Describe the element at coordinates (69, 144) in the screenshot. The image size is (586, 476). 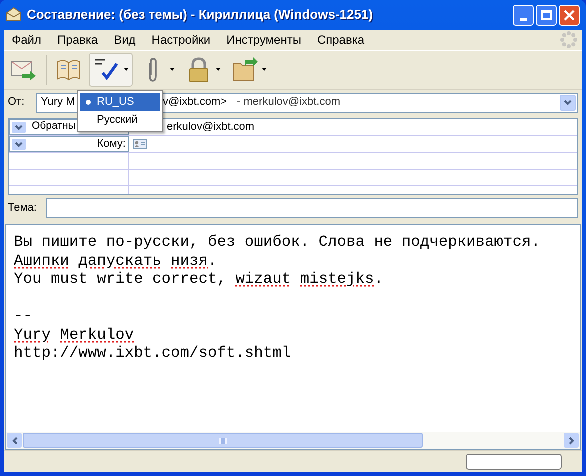
I see `address-type-dropdown: Кому:` at that location.